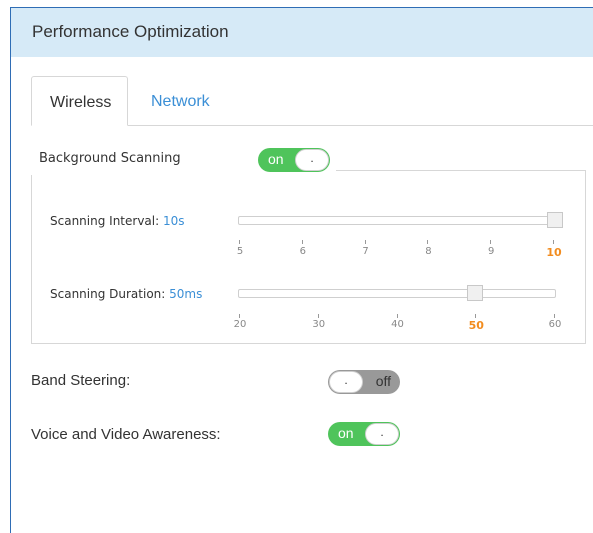 This screenshot has height=533, width=593. What do you see at coordinates (398, 220) in the screenshot?
I see `scanning-interval-track` at bounding box center [398, 220].